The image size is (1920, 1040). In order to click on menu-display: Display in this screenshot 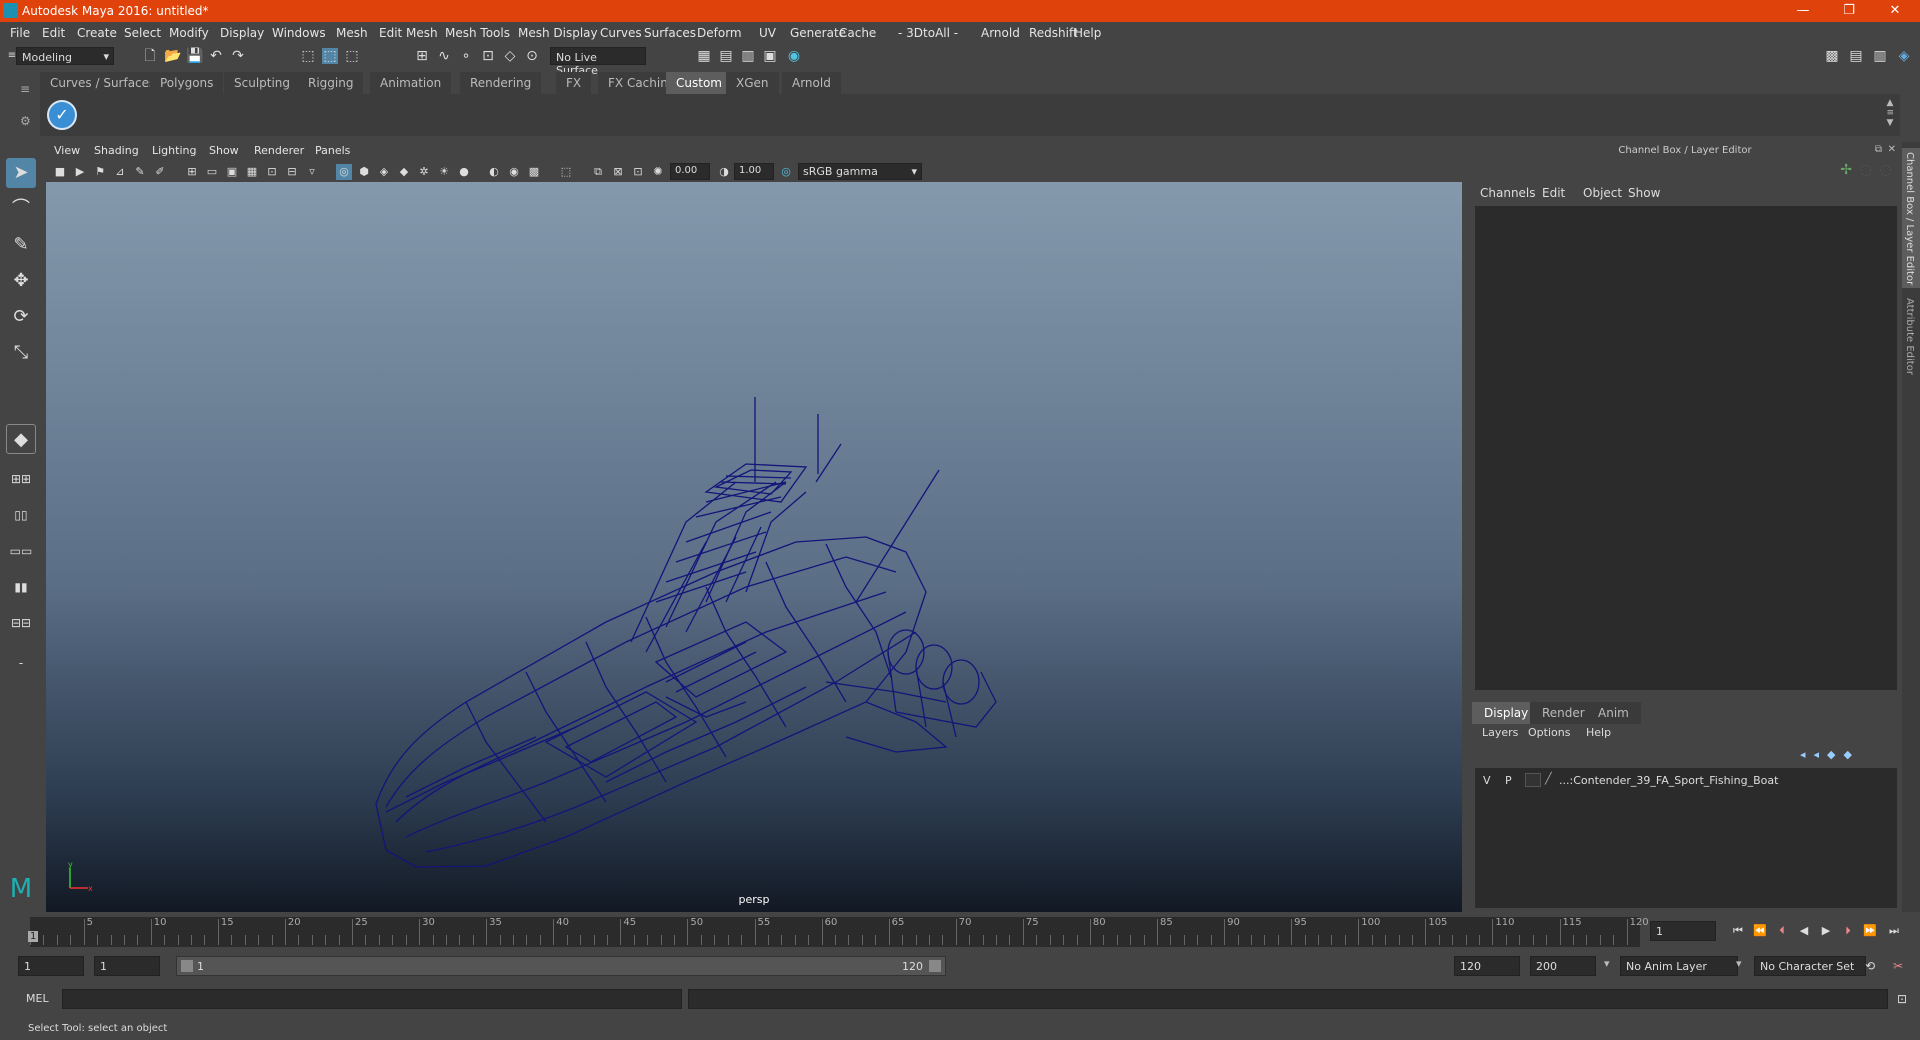, I will do `click(242, 33)`.